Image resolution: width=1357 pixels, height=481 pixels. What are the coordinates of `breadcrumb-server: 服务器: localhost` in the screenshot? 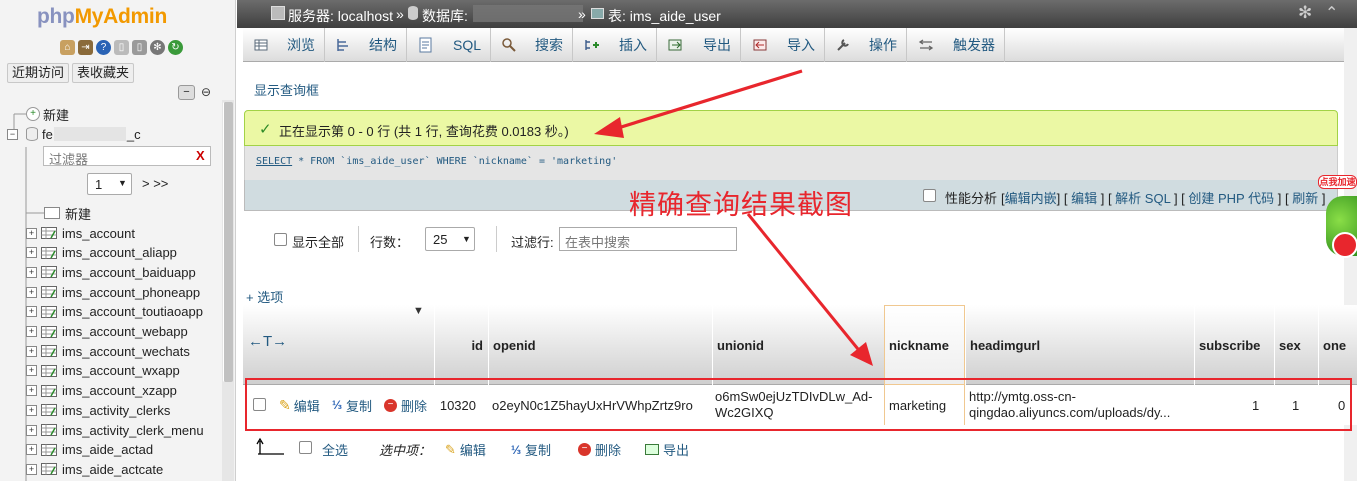 It's located at (340, 16).